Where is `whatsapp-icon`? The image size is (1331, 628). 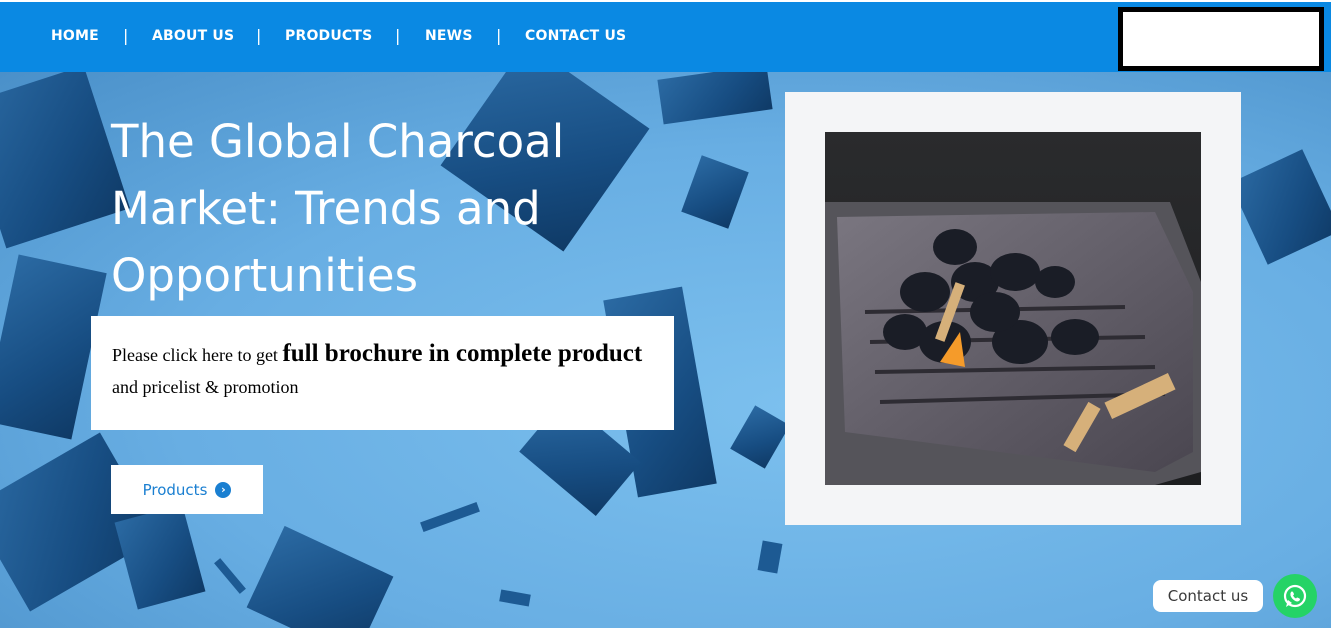
whatsapp-icon is located at coordinates (1295, 596).